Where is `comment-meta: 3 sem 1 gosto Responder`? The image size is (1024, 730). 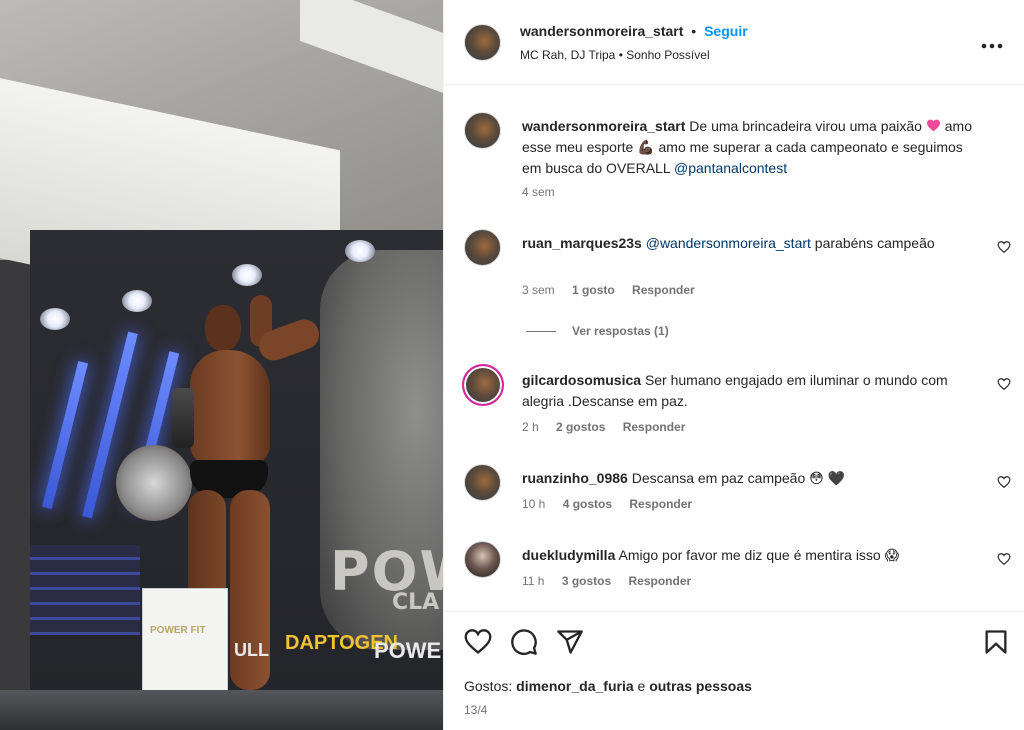
comment-meta: 3 sem 1 gosto Responder is located at coordinates (615, 290).